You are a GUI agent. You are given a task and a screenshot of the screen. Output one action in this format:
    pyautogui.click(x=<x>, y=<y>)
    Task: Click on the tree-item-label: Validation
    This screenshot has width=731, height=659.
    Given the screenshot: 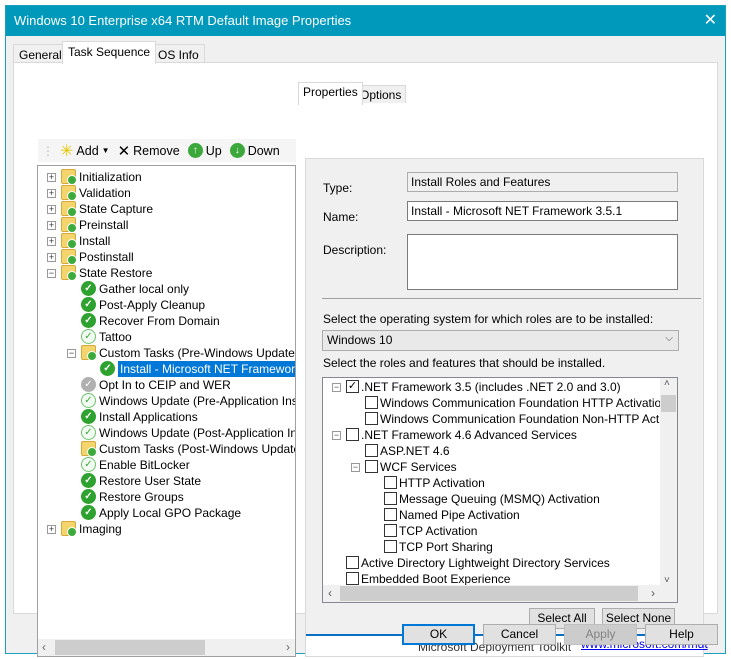 What is the action you would take?
    pyautogui.click(x=105, y=193)
    